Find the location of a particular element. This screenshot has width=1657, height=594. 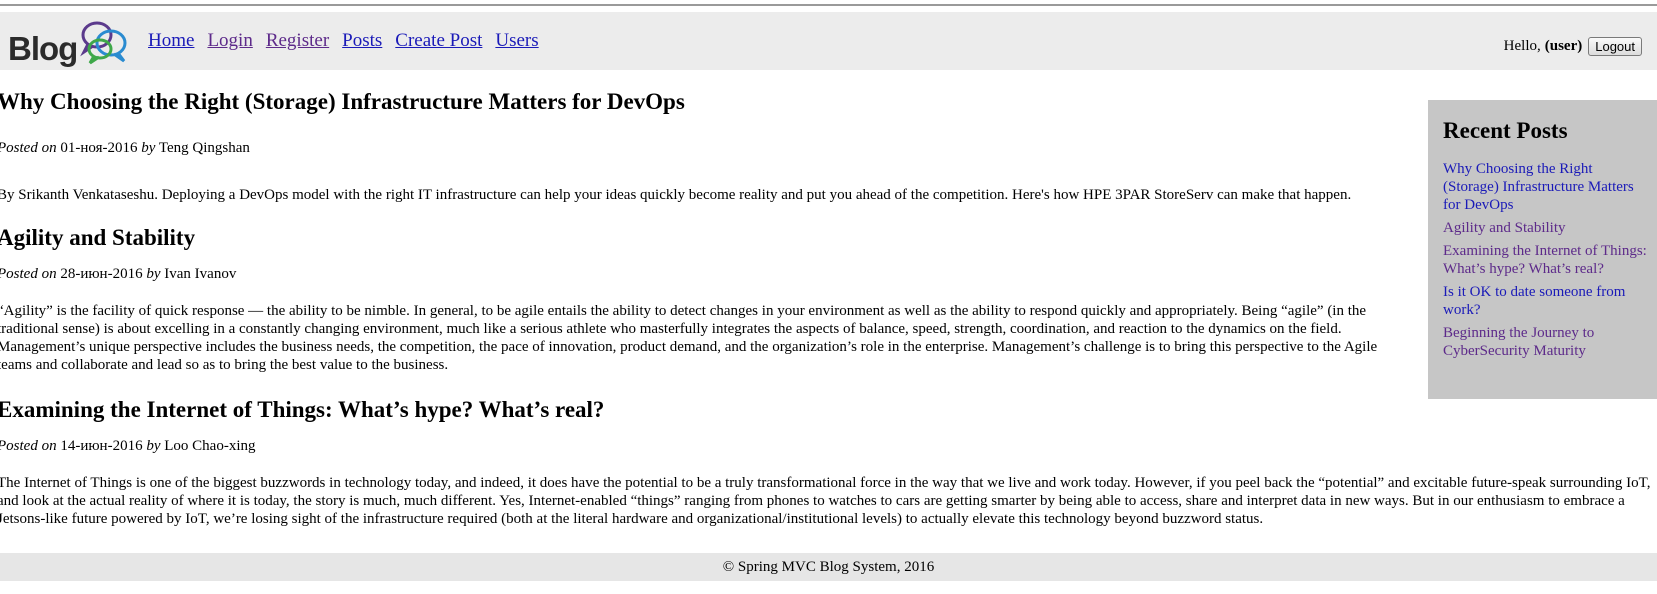

site-logo: Blog is located at coordinates (69, 44).